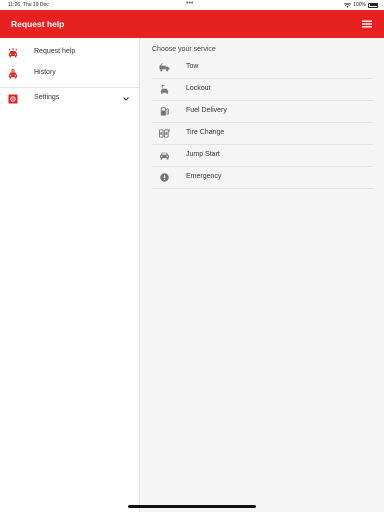 Image resolution: width=384 pixels, height=512 pixels. I want to click on tow-truck-icon, so click(164, 67).